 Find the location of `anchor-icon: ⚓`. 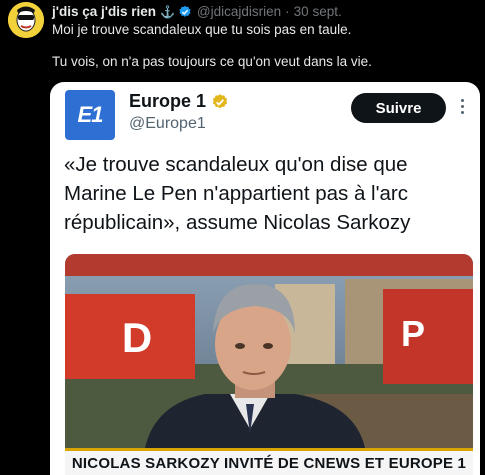

anchor-icon: ⚓ is located at coordinates (167, 11).